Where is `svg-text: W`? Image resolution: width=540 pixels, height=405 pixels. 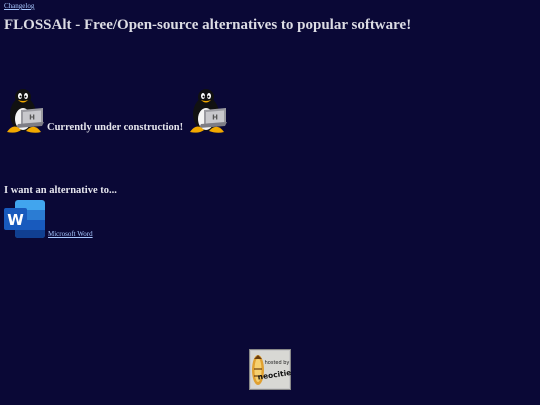 svg-text: W is located at coordinates (15, 220).